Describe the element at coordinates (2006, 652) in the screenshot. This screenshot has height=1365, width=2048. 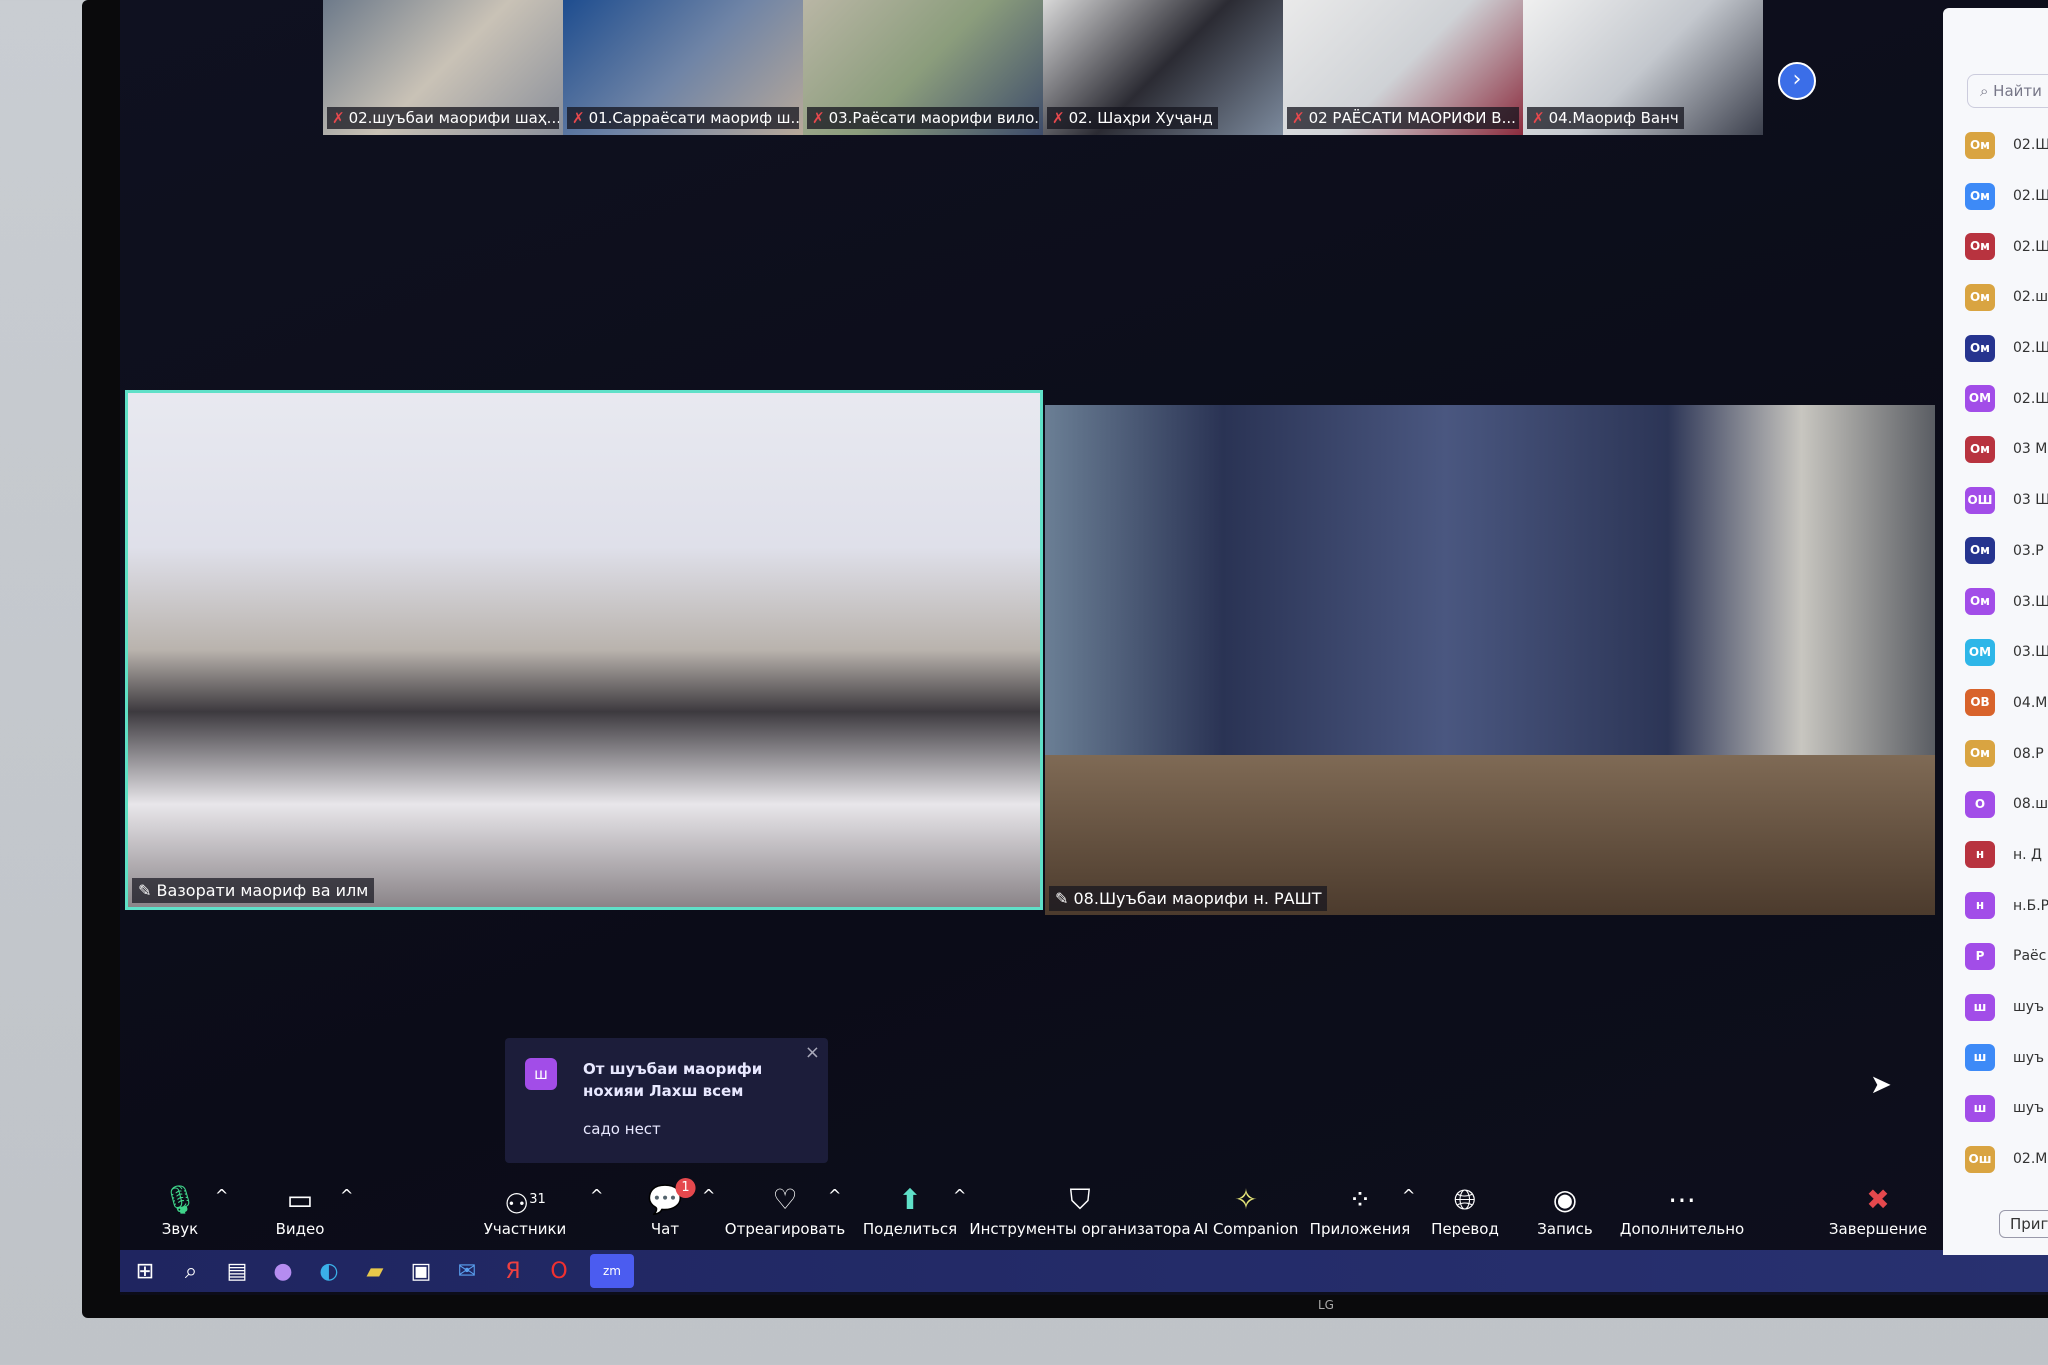
I see `participant-item: ОМ 03.Ш` at that location.